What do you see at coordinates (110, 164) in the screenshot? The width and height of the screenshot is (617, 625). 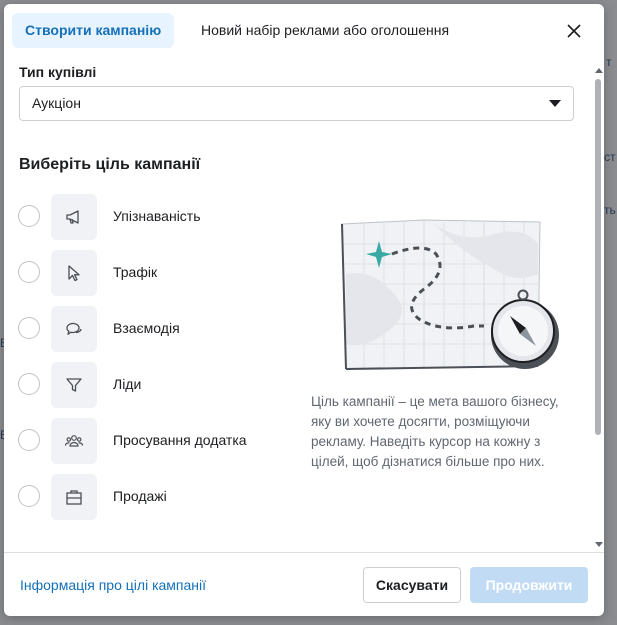 I see `objective-title: Виберіть ціль кампанії` at bounding box center [110, 164].